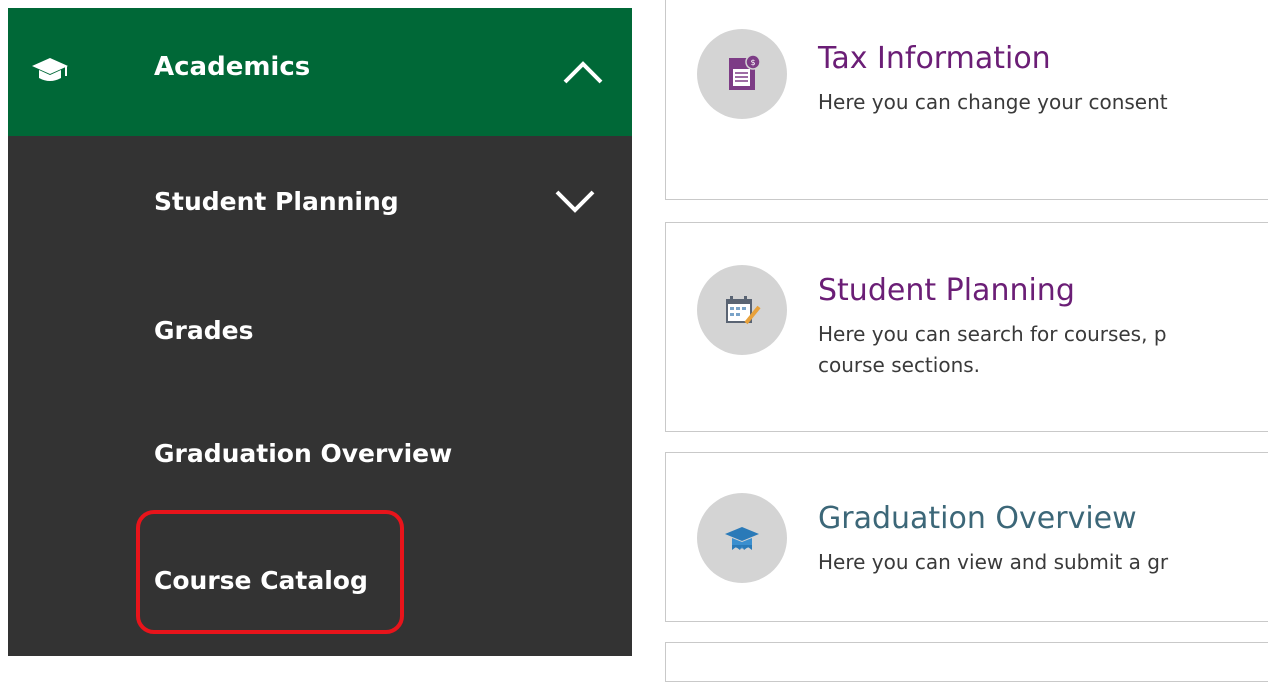  Describe the element at coordinates (320, 4) in the screenshot. I see `sidebar-top-spacer` at that location.